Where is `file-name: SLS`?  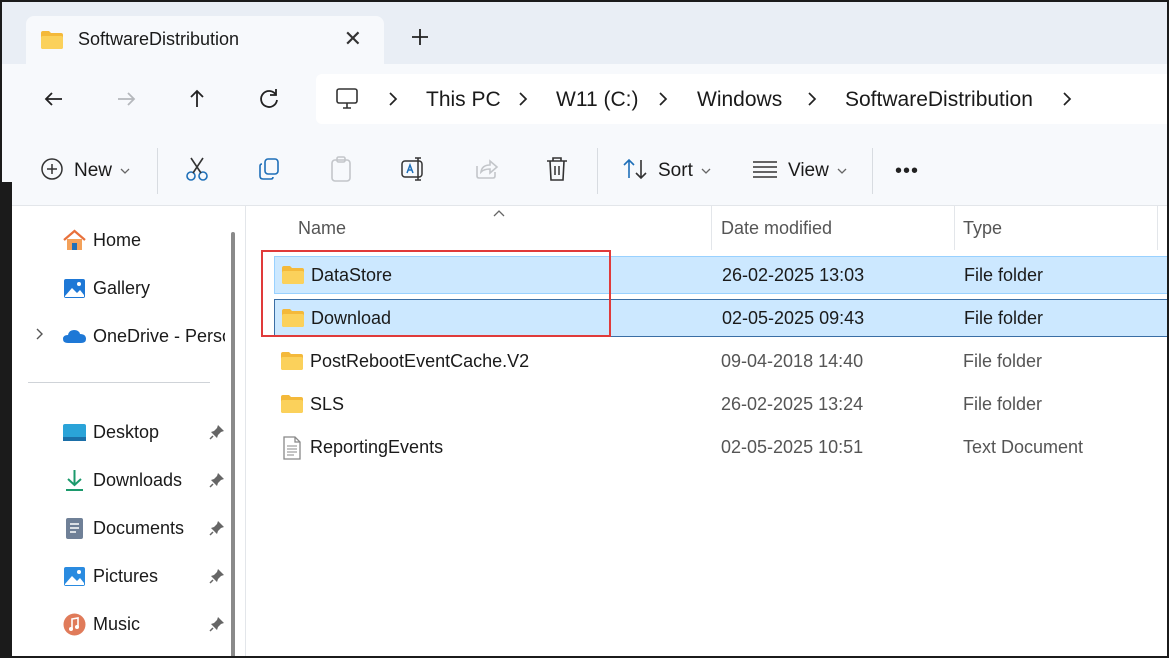
file-name: SLS is located at coordinates (327, 404).